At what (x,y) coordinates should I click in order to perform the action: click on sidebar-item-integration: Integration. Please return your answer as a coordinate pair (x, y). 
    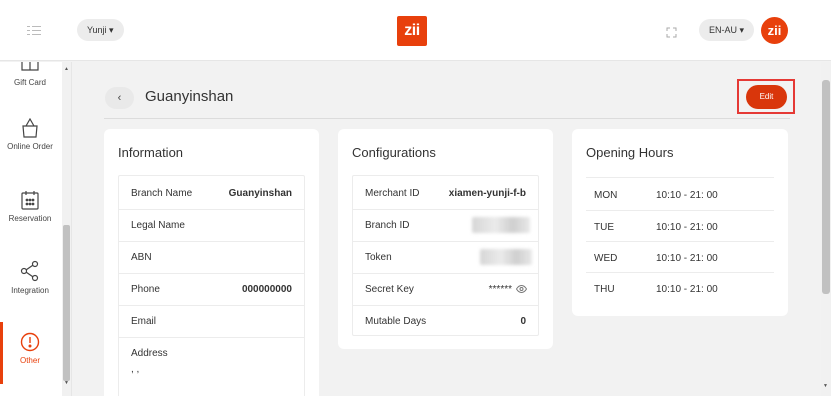
    Looking at the image, I should click on (30, 277).